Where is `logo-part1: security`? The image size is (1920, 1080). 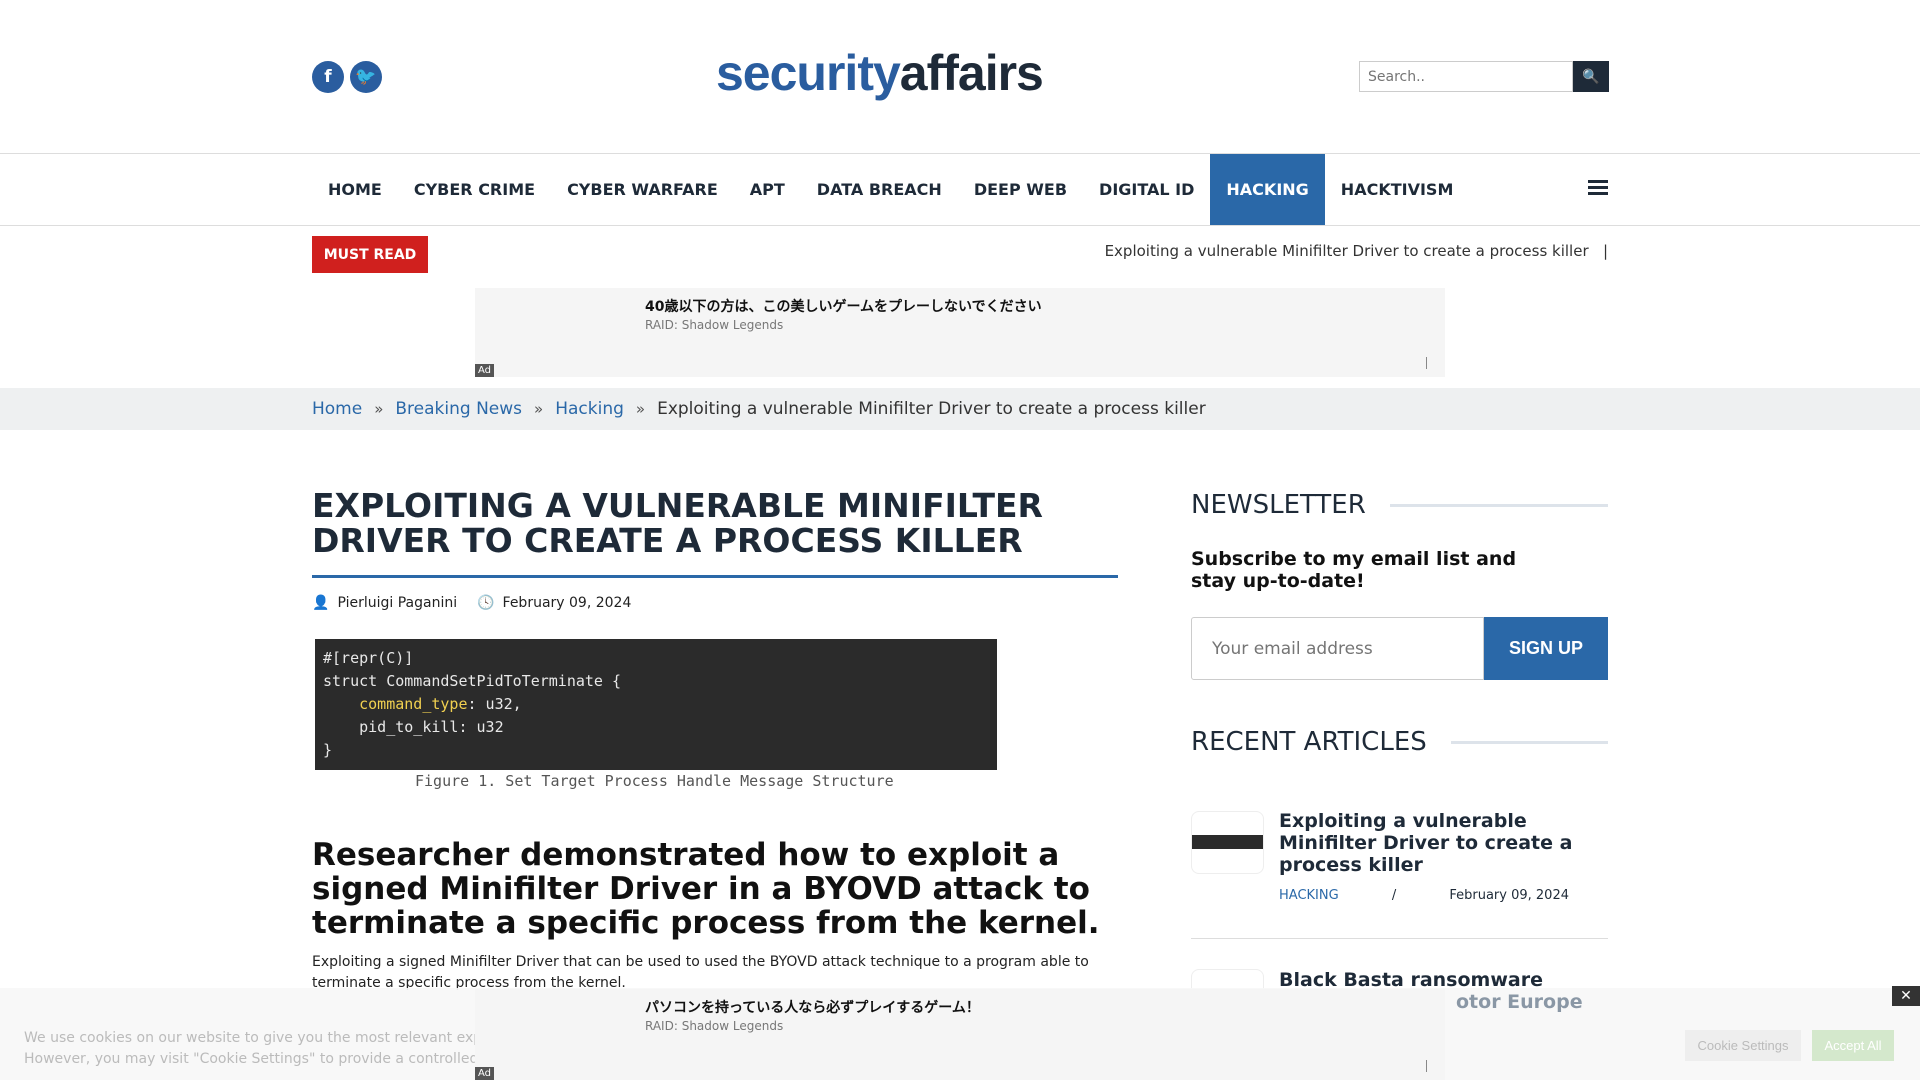 logo-part1: security is located at coordinates (808, 73).